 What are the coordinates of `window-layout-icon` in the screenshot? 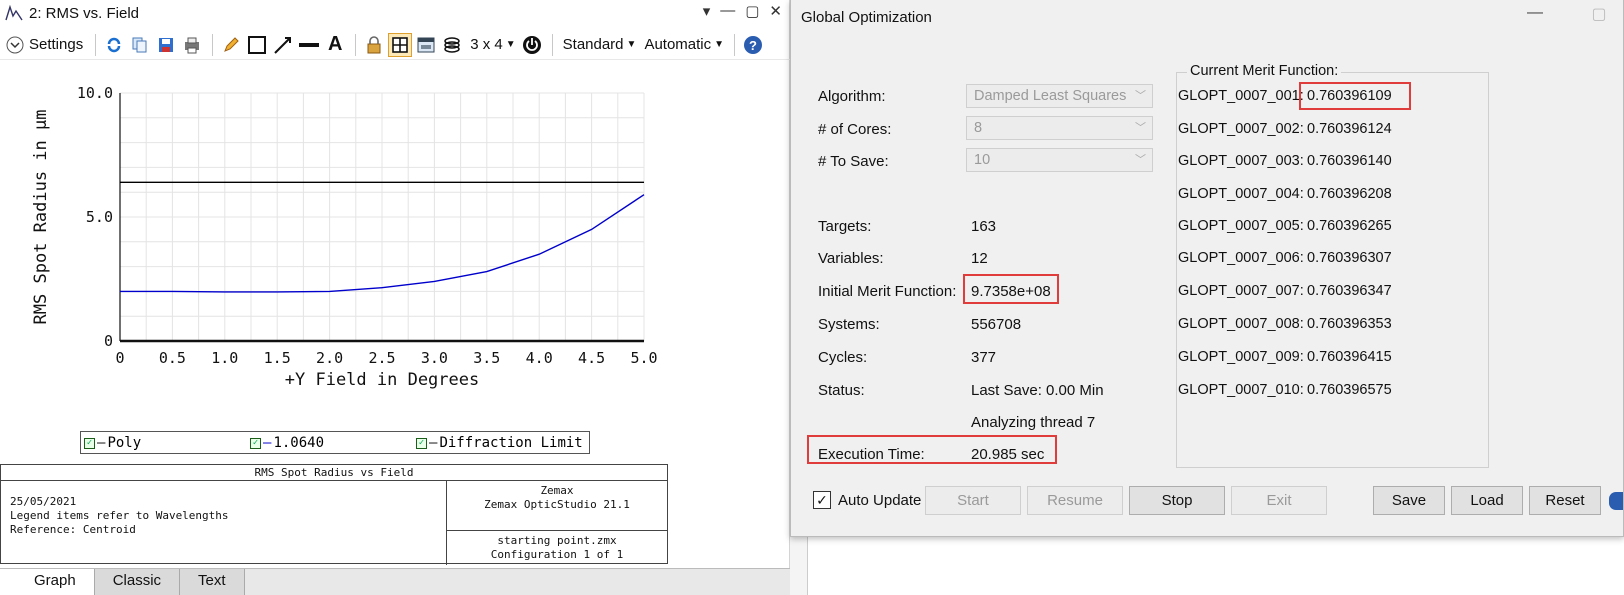 It's located at (426, 45).